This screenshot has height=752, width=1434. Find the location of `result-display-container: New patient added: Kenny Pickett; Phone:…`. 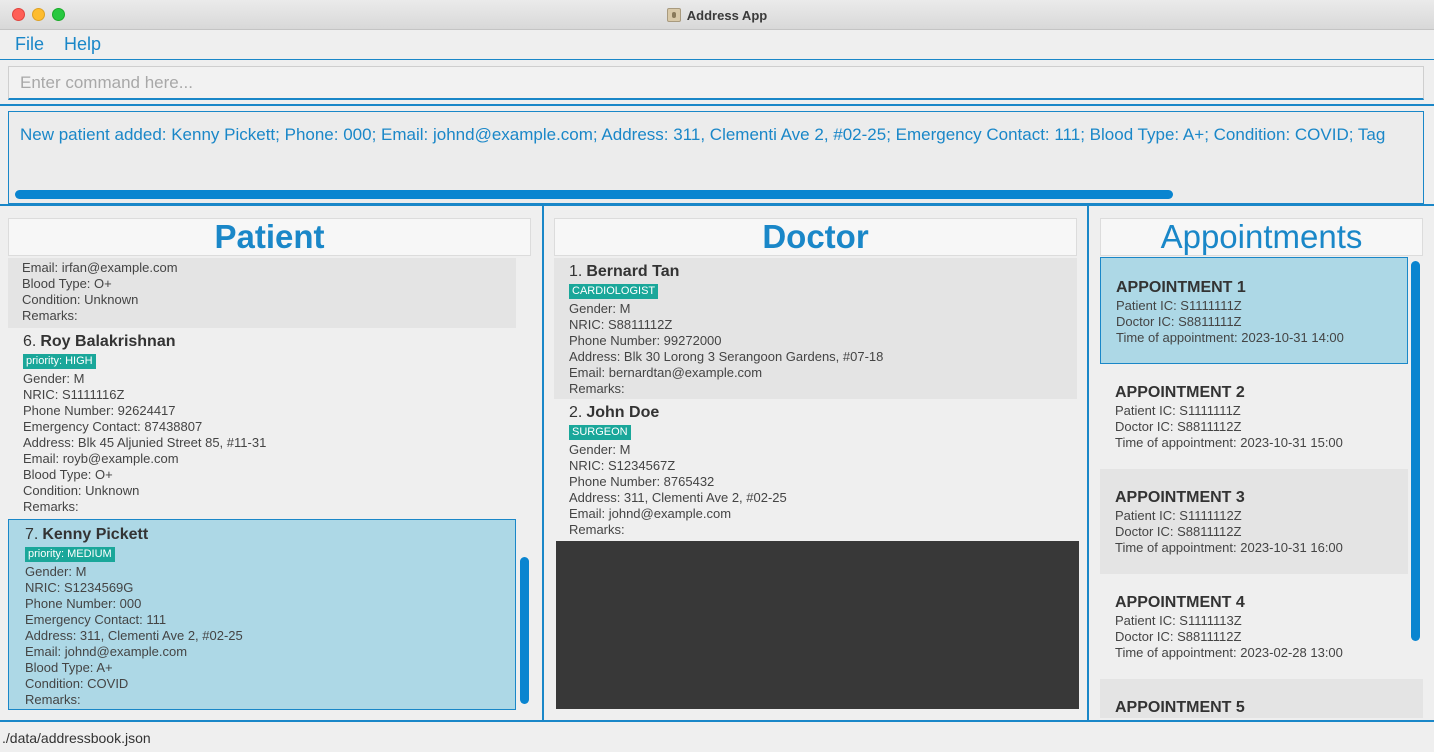

result-display-container: New patient added: Kenny Pickett; Phone:… is located at coordinates (717, 156).